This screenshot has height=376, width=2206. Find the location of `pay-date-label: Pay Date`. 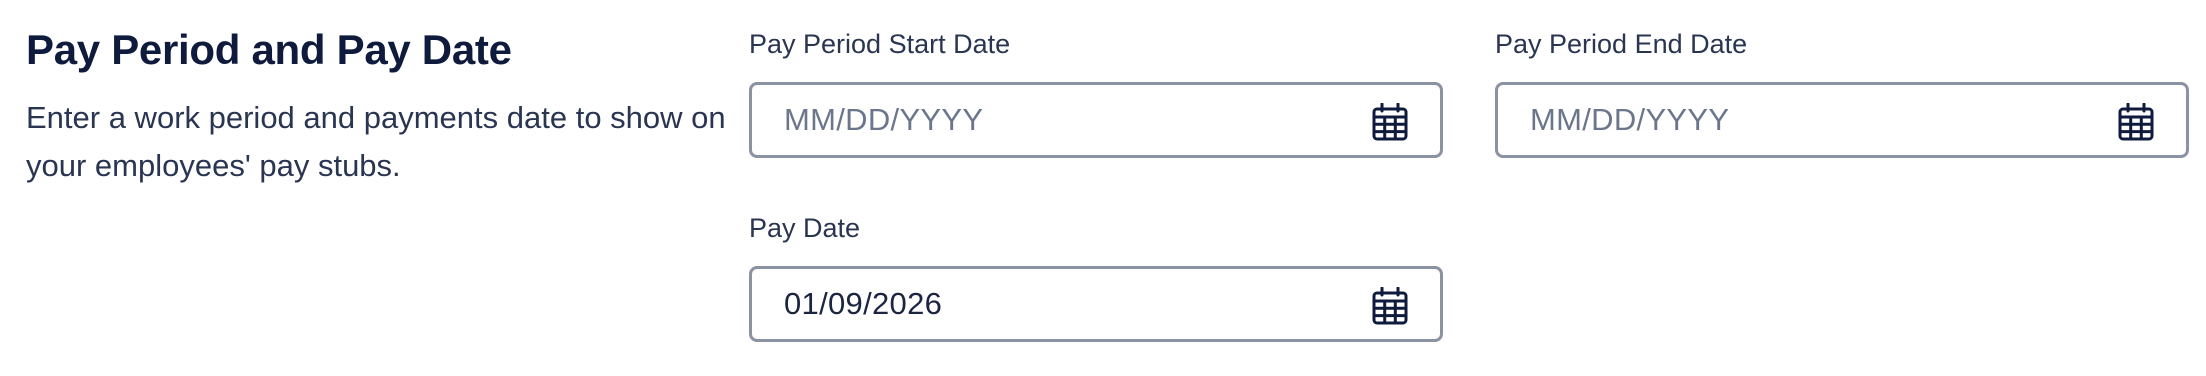

pay-date-label: Pay Date is located at coordinates (805, 228).